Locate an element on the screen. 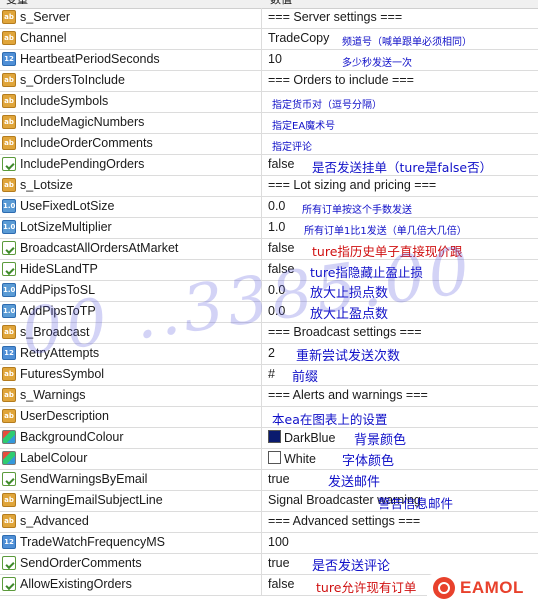 This screenshot has width=538, height=602. table-row: ab IncludeOrderComments 指定评论 is located at coordinates (269, 144).